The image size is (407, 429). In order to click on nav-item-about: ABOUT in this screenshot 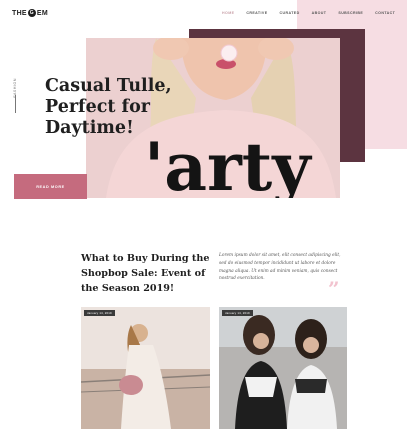, I will do `click(319, 13)`.